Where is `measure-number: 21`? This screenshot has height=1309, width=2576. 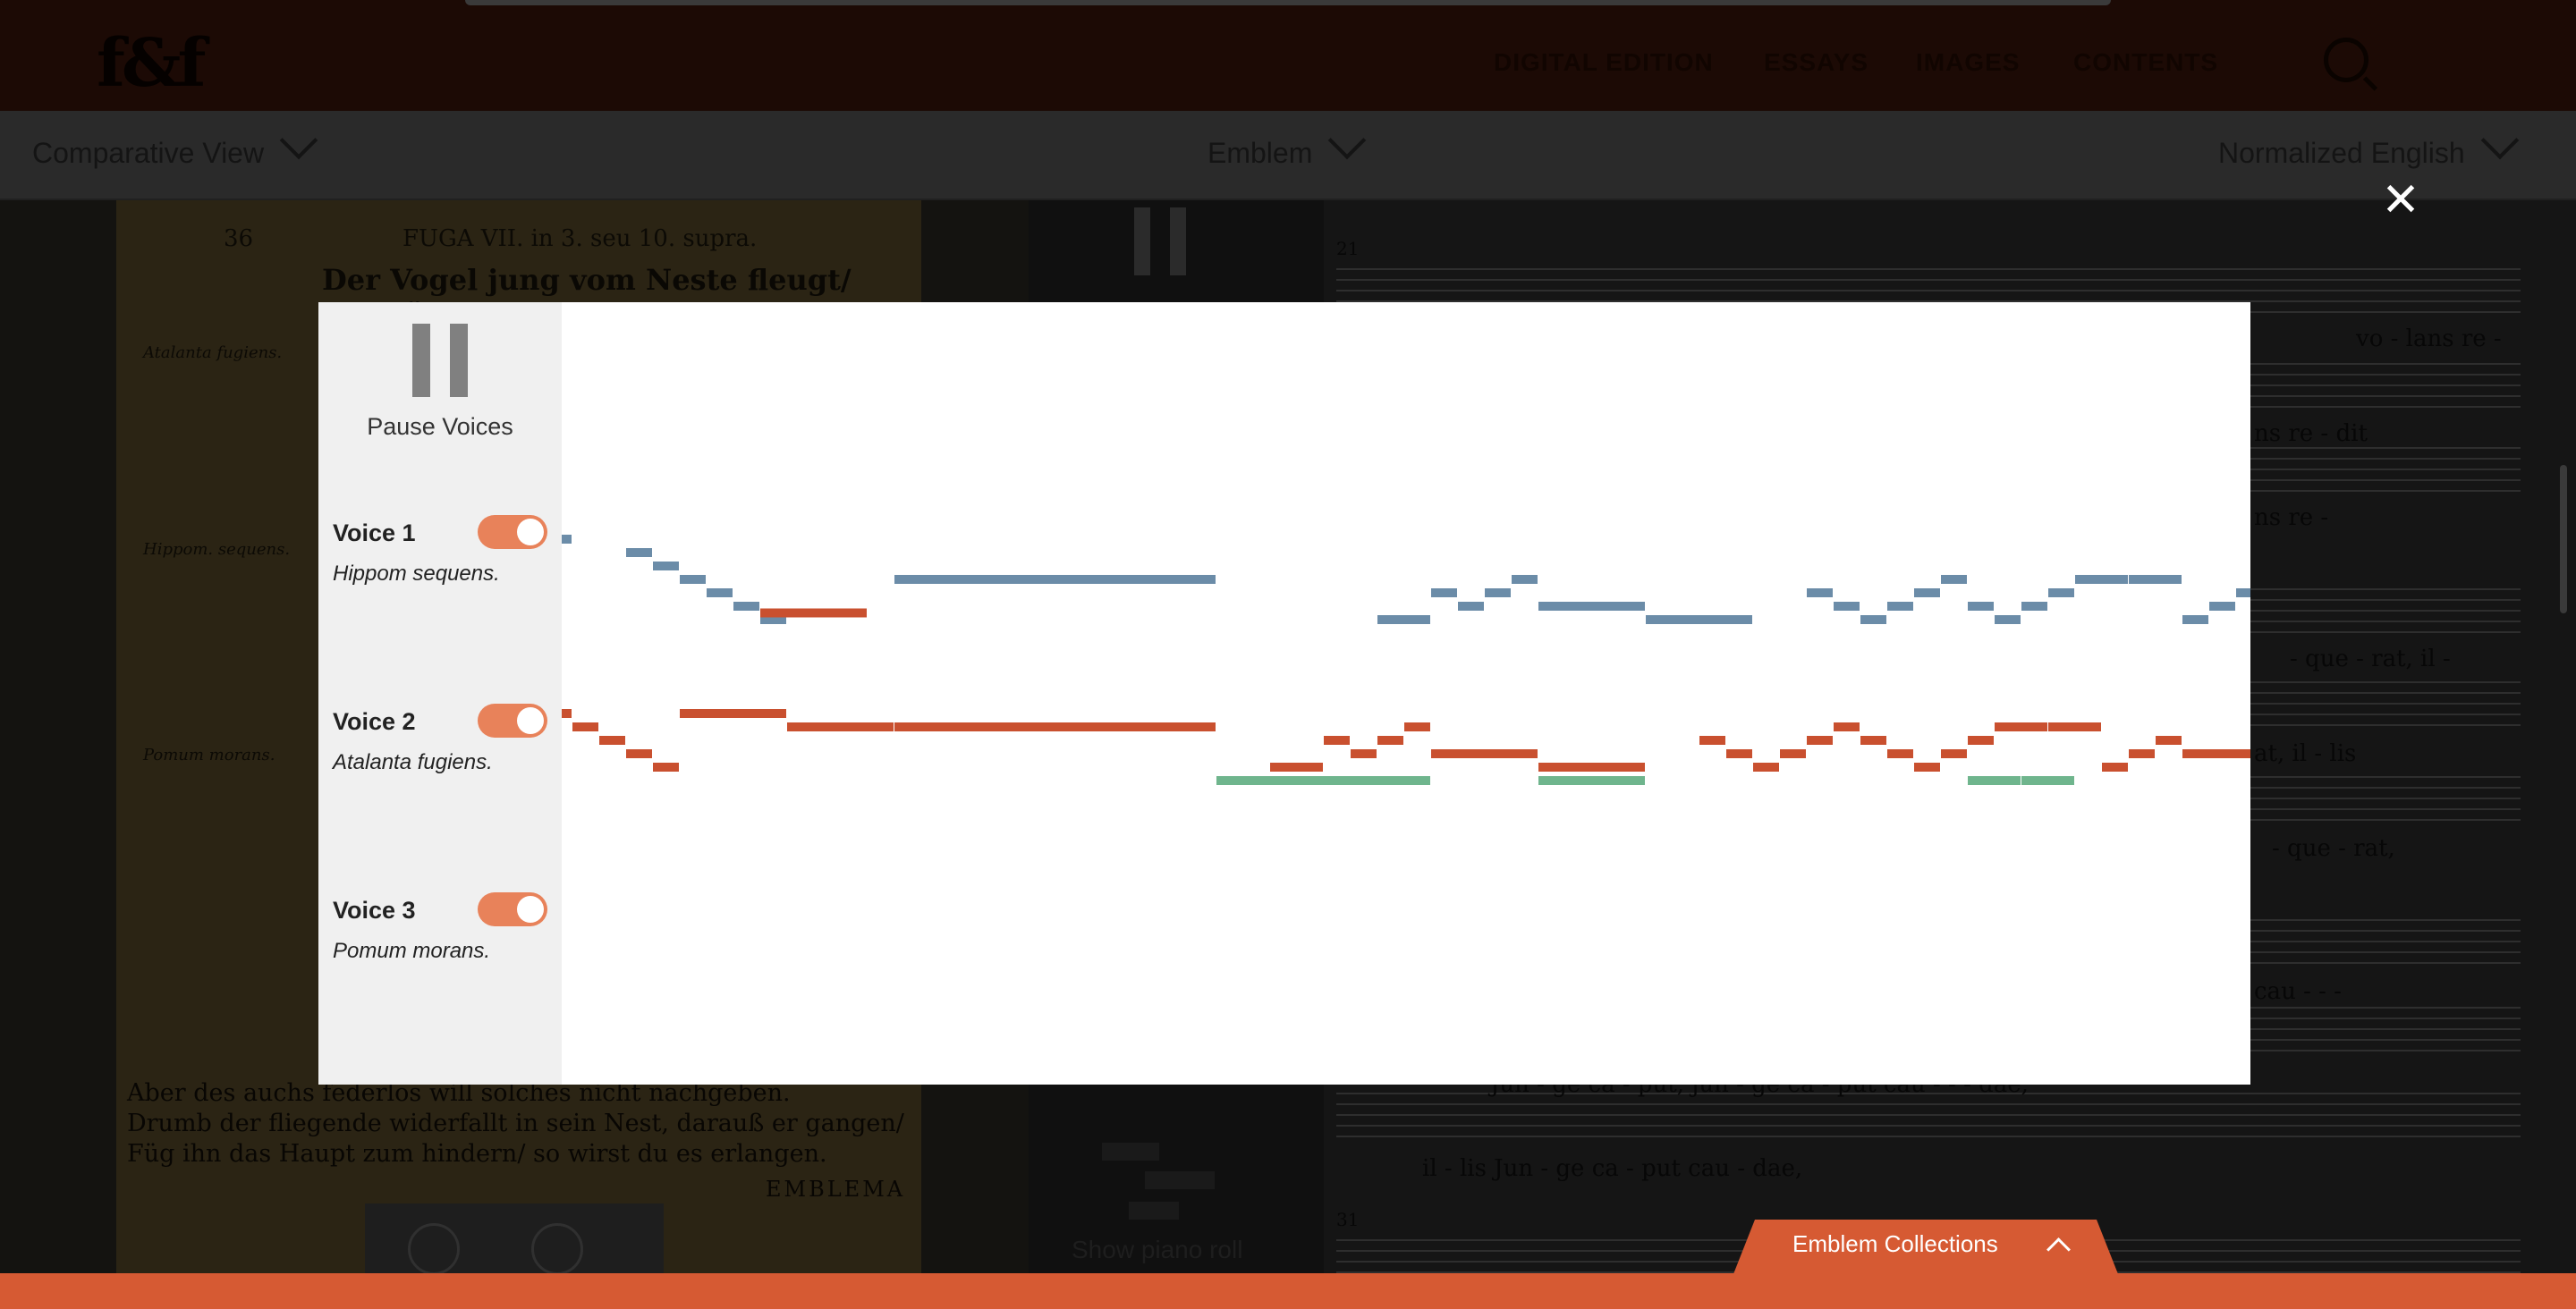 measure-number: 21 is located at coordinates (1348, 248).